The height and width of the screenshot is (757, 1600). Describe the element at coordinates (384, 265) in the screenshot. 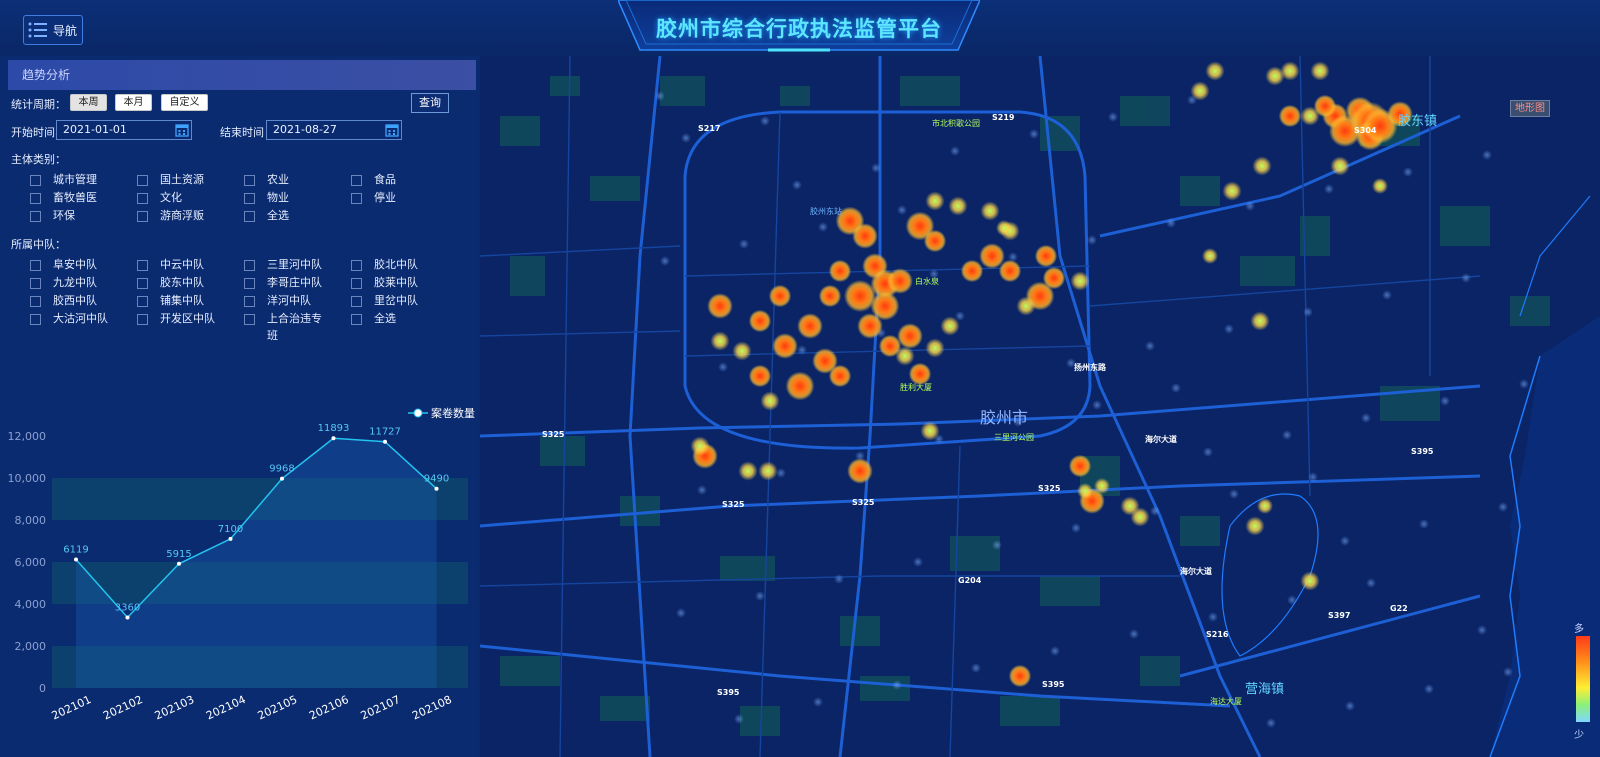

I see `team-checkbox-item: 胶北中队` at that location.